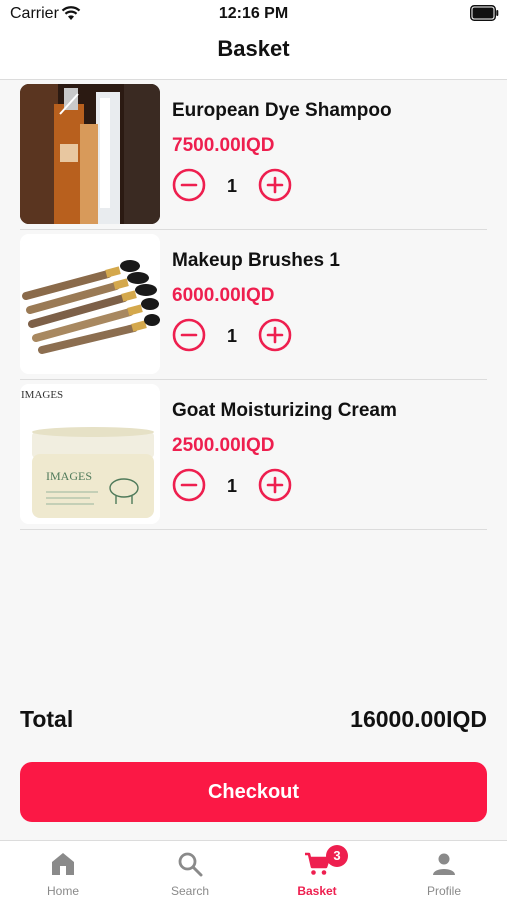  I want to click on navigation-bar: Carrier 12:16 PM Basket, so click(253, 40).